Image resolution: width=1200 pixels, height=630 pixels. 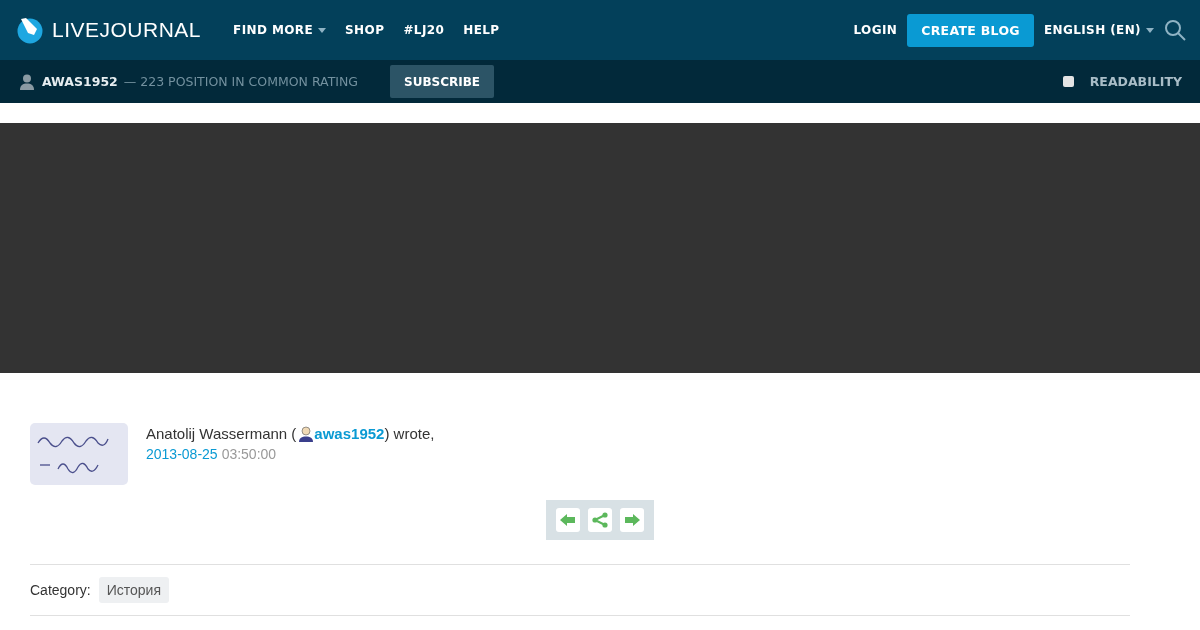 I want to click on caret-icon, so click(x=1150, y=30).